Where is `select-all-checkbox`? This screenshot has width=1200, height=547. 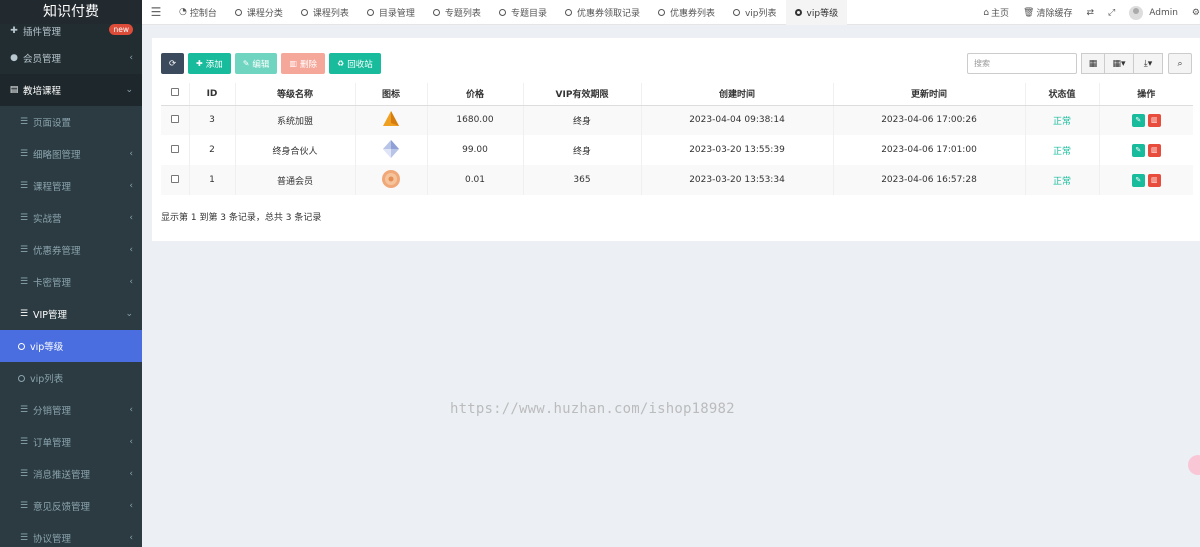 select-all-checkbox is located at coordinates (174, 92).